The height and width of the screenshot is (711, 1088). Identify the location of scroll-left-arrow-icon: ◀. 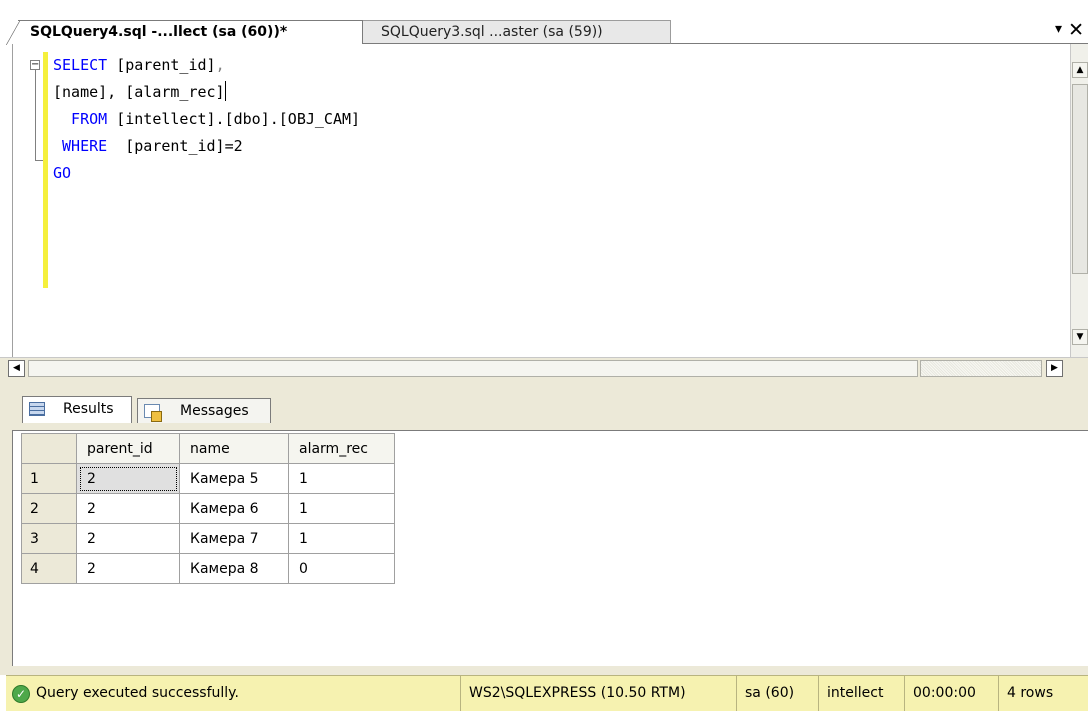
(16, 368).